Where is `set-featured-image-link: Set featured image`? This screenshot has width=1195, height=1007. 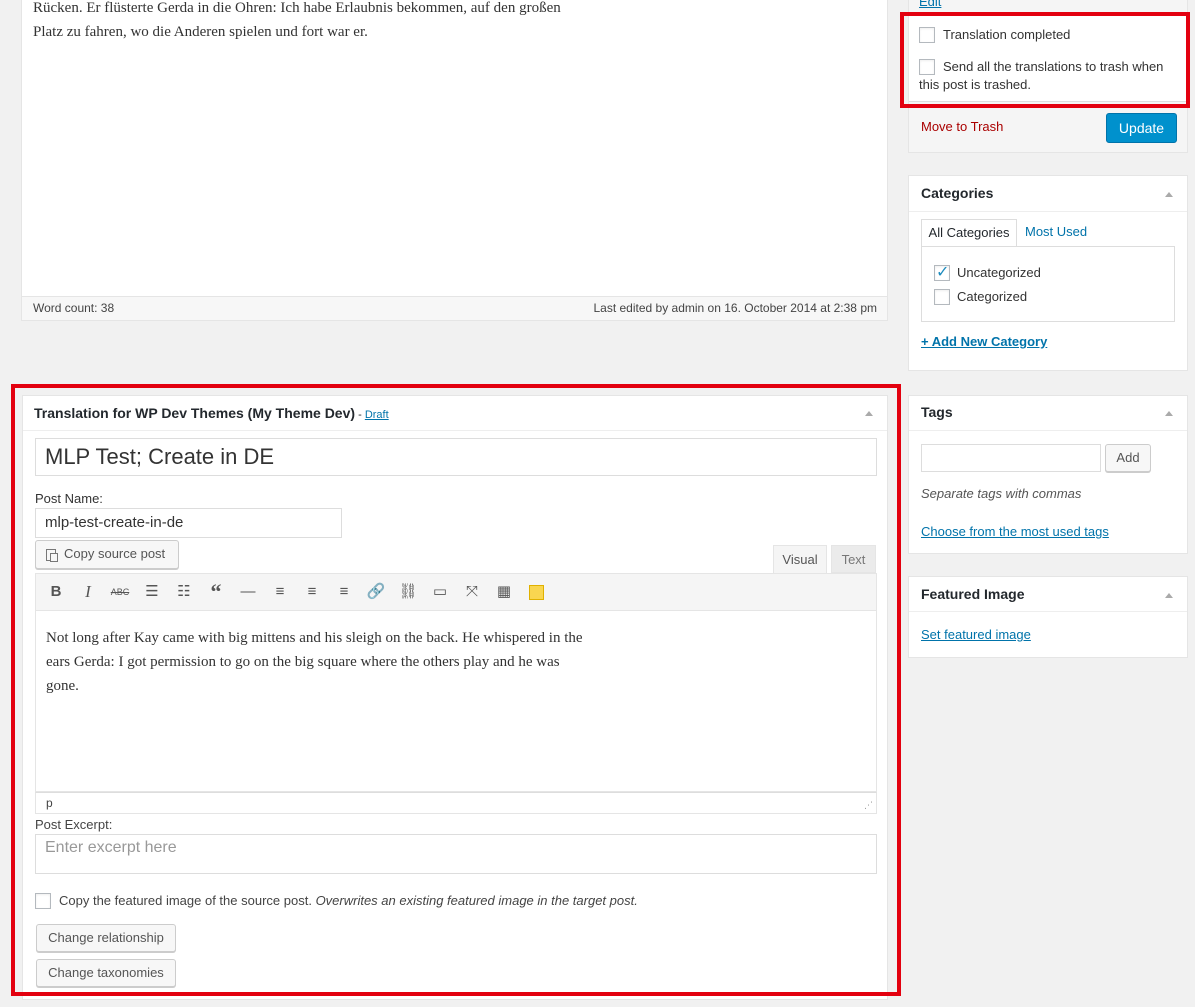 set-featured-image-link: Set featured image is located at coordinates (976, 634).